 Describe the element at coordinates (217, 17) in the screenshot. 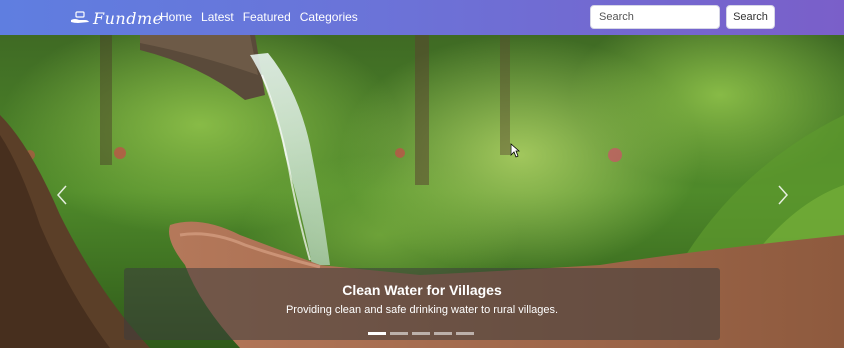

I see `nav-link-latest: Latest` at that location.